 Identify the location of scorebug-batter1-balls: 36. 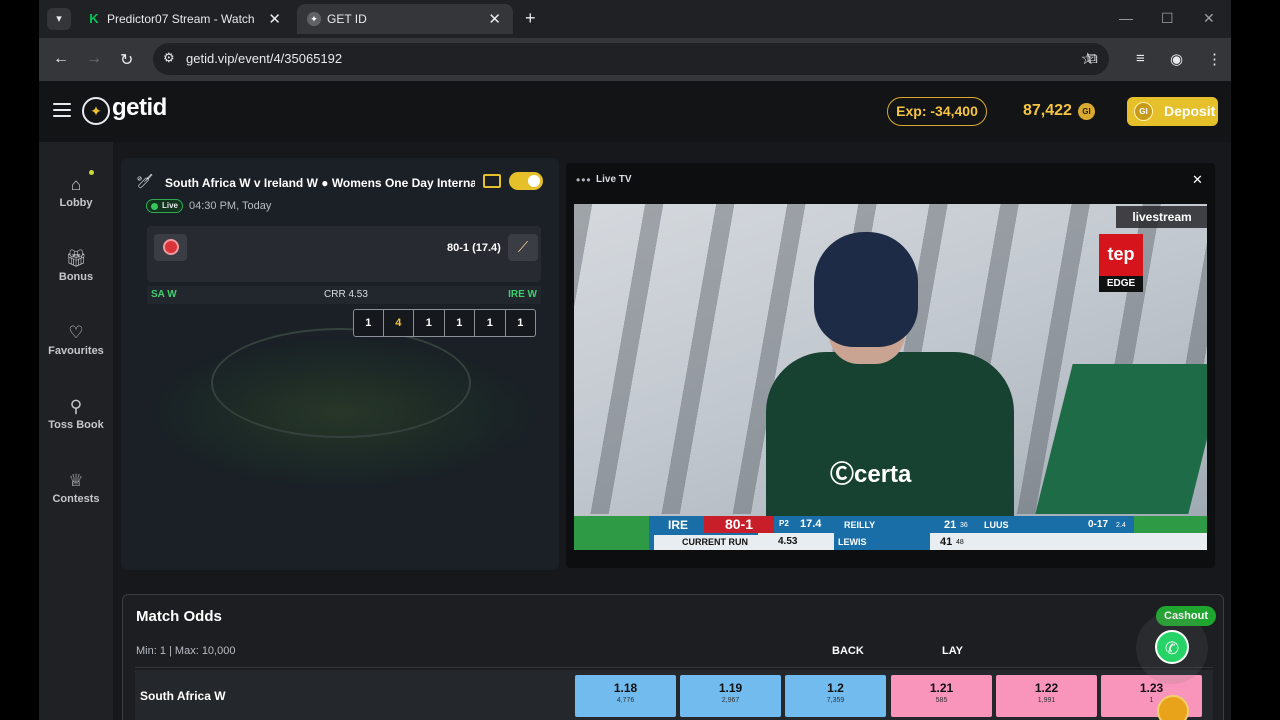
(964, 525).